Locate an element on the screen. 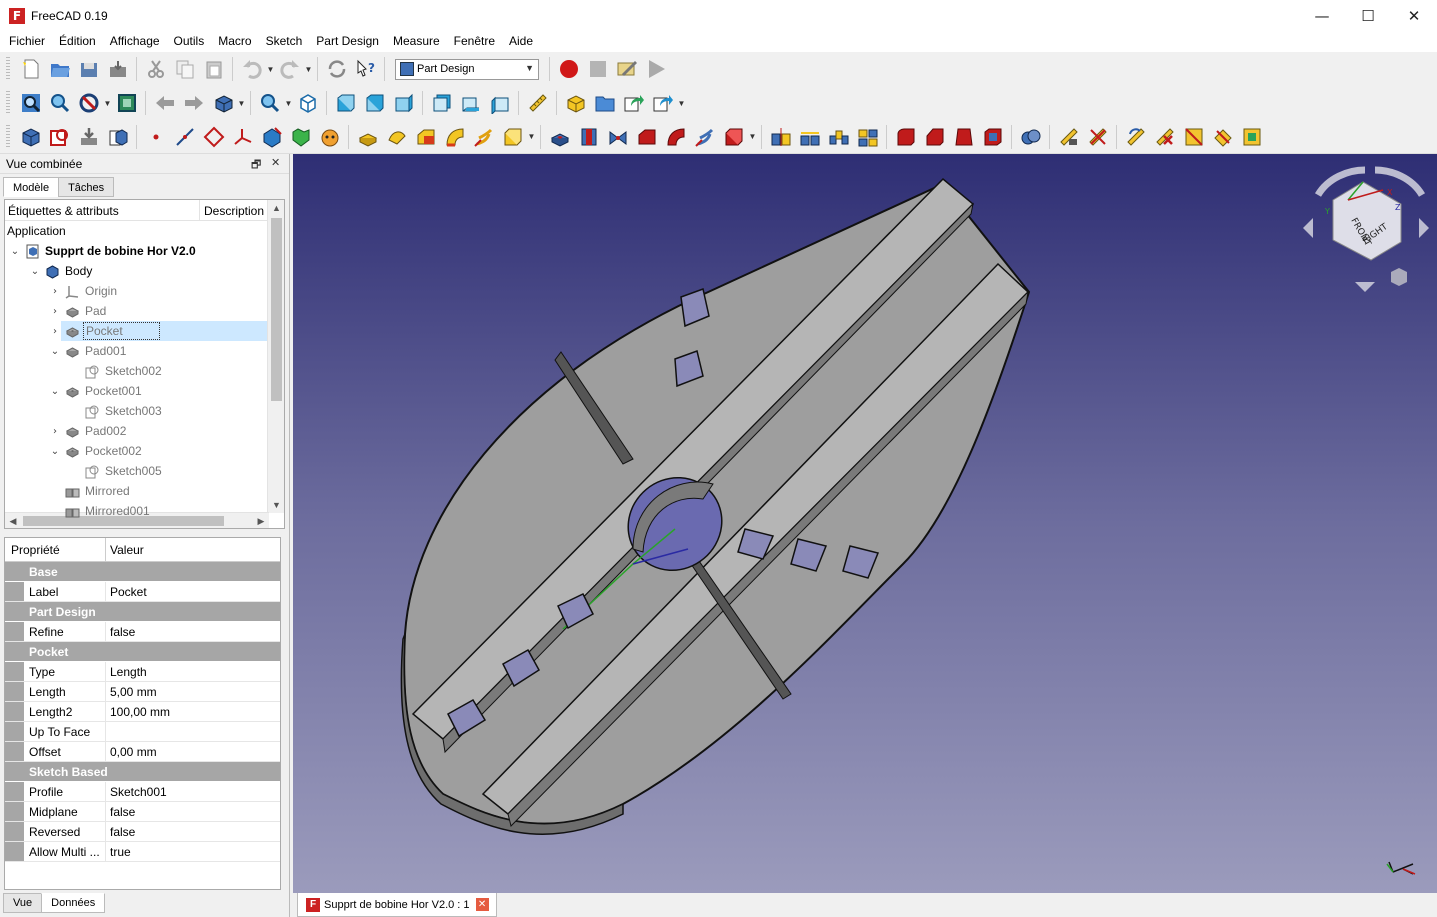 Image resolution: width=1437 pixels, height=917 pixels. revolution-button is located at coordinates (396, 137).